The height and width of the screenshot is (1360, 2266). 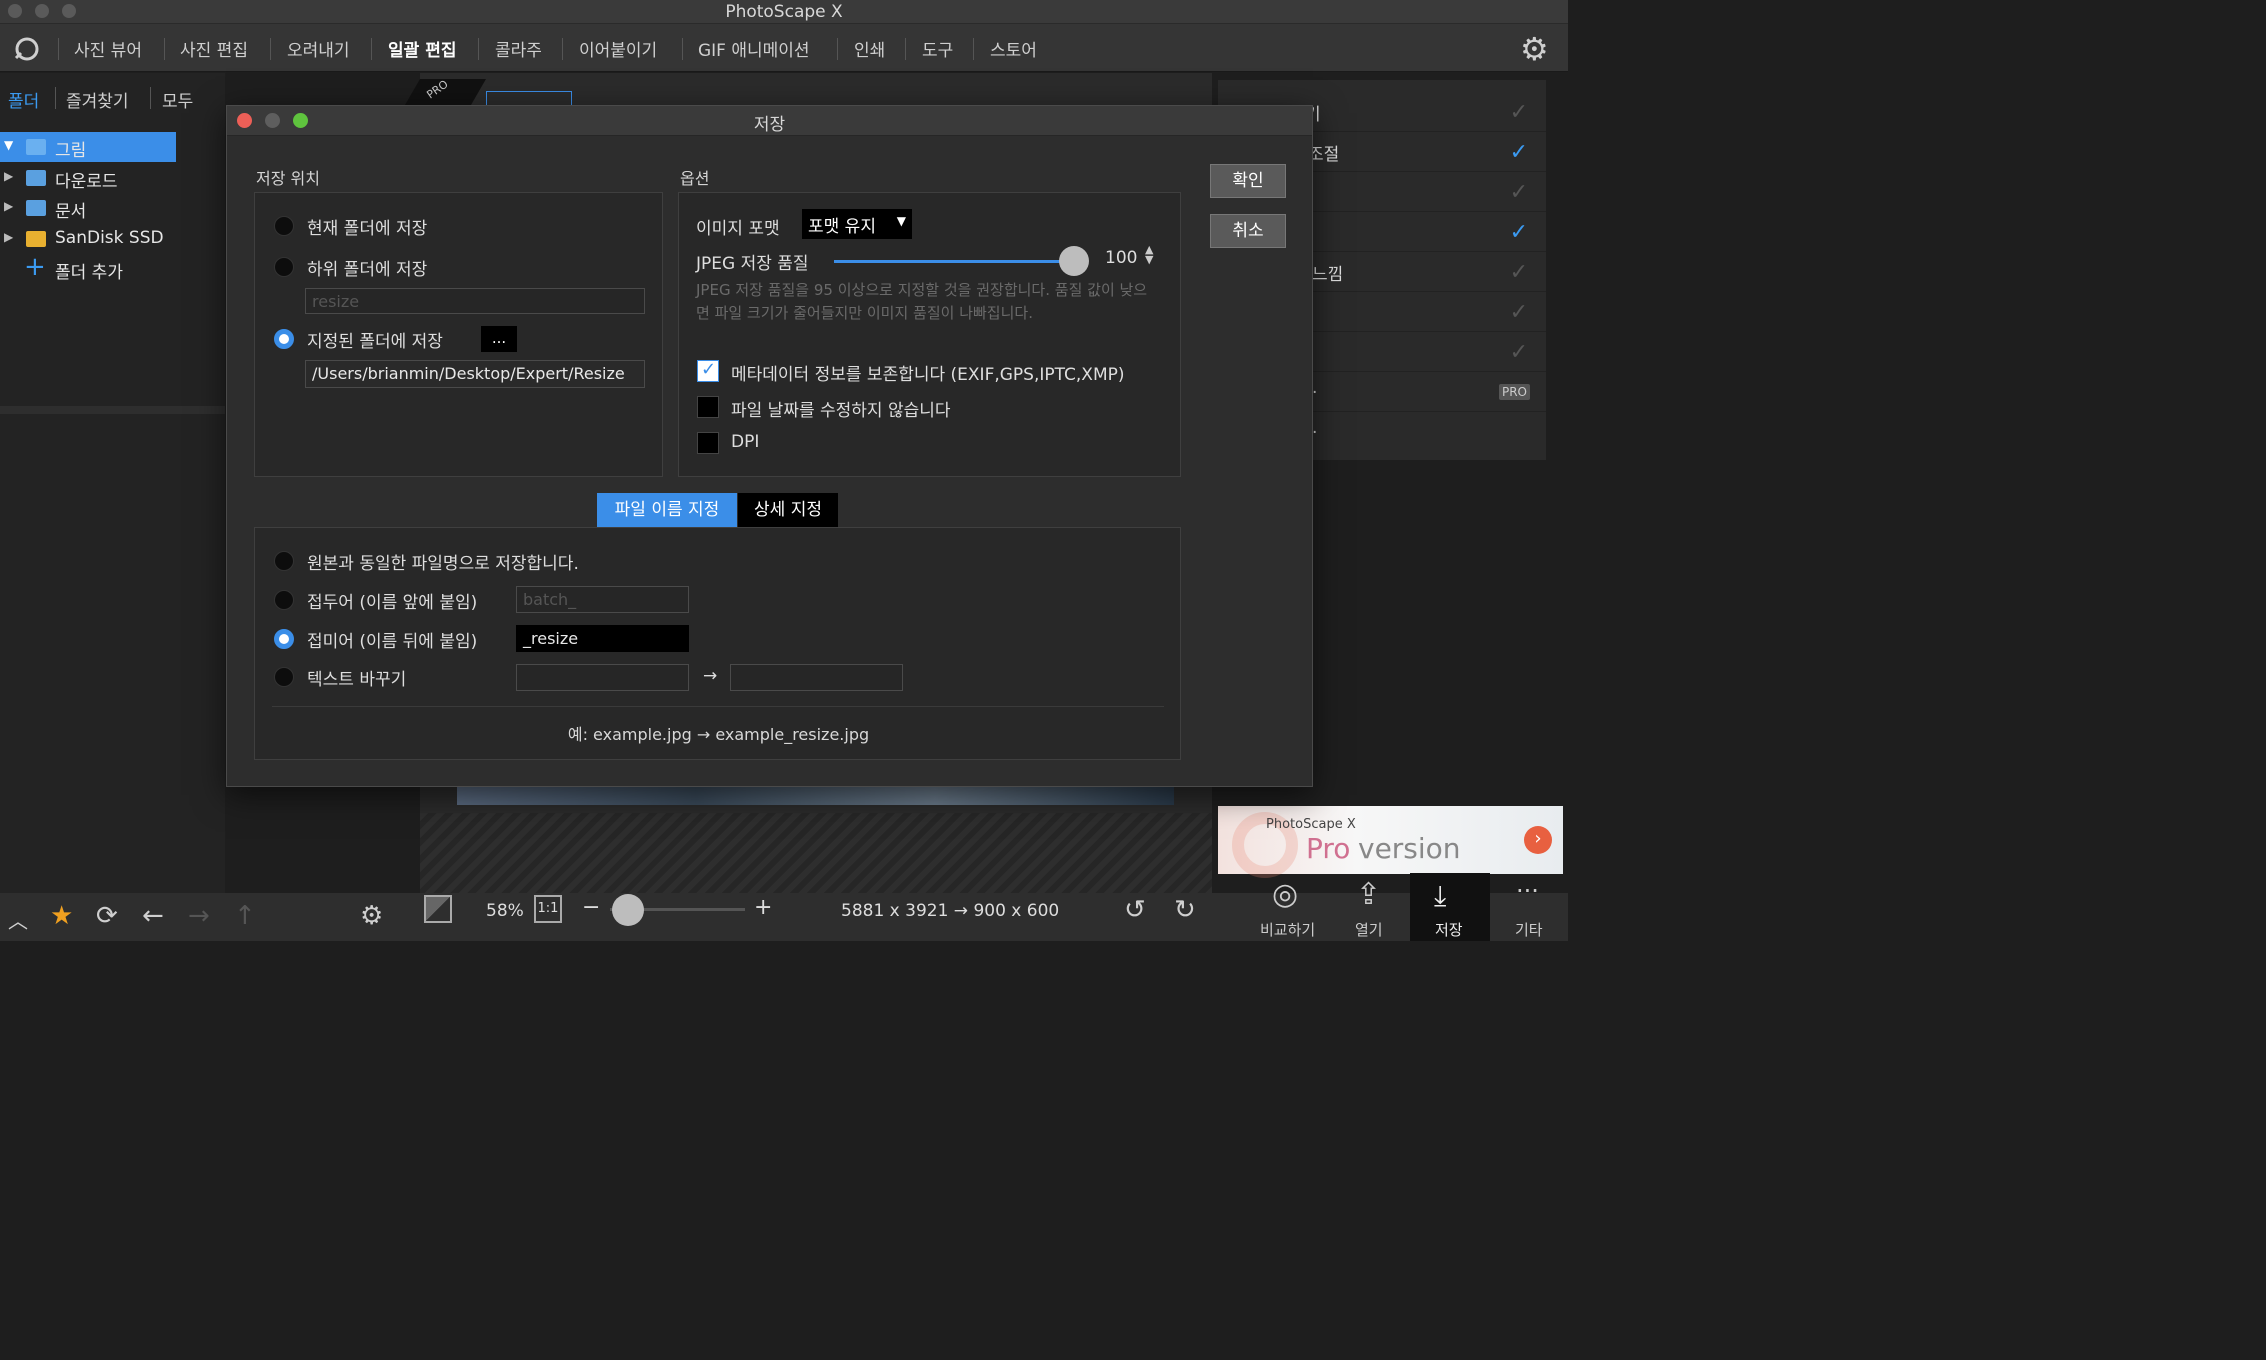 What do you see at coordinates (61, 916) in the screenshot?
I see `star-icon: ★` at bounding box center [61, 916].